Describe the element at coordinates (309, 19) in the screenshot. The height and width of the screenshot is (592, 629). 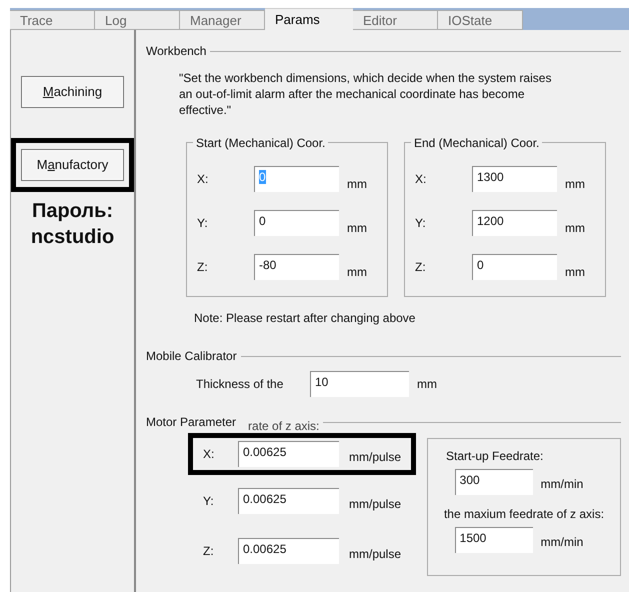
I see `tab: Params` at that location.